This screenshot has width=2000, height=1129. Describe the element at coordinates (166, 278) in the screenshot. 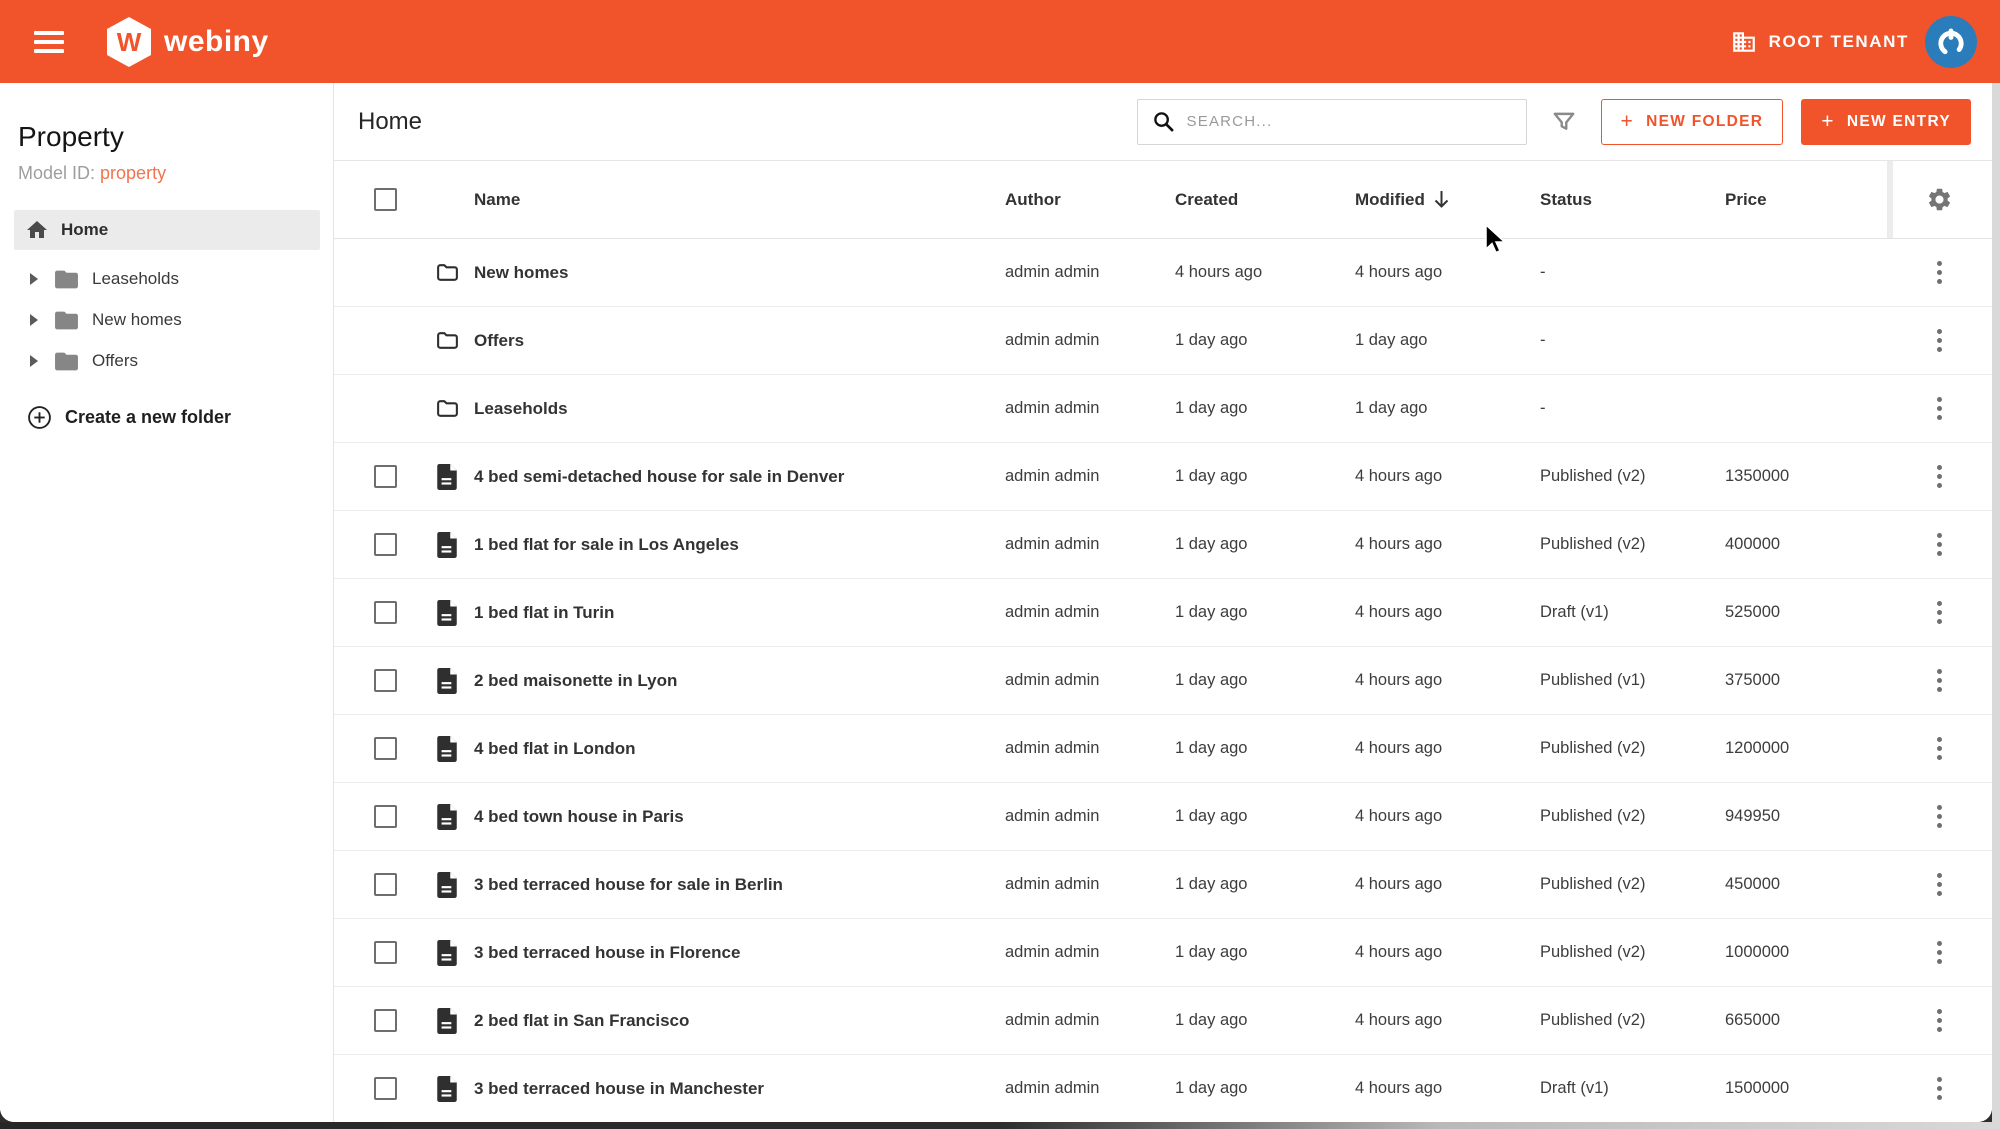

I see `sidebar-folder-item: Leaseholds` at that location.